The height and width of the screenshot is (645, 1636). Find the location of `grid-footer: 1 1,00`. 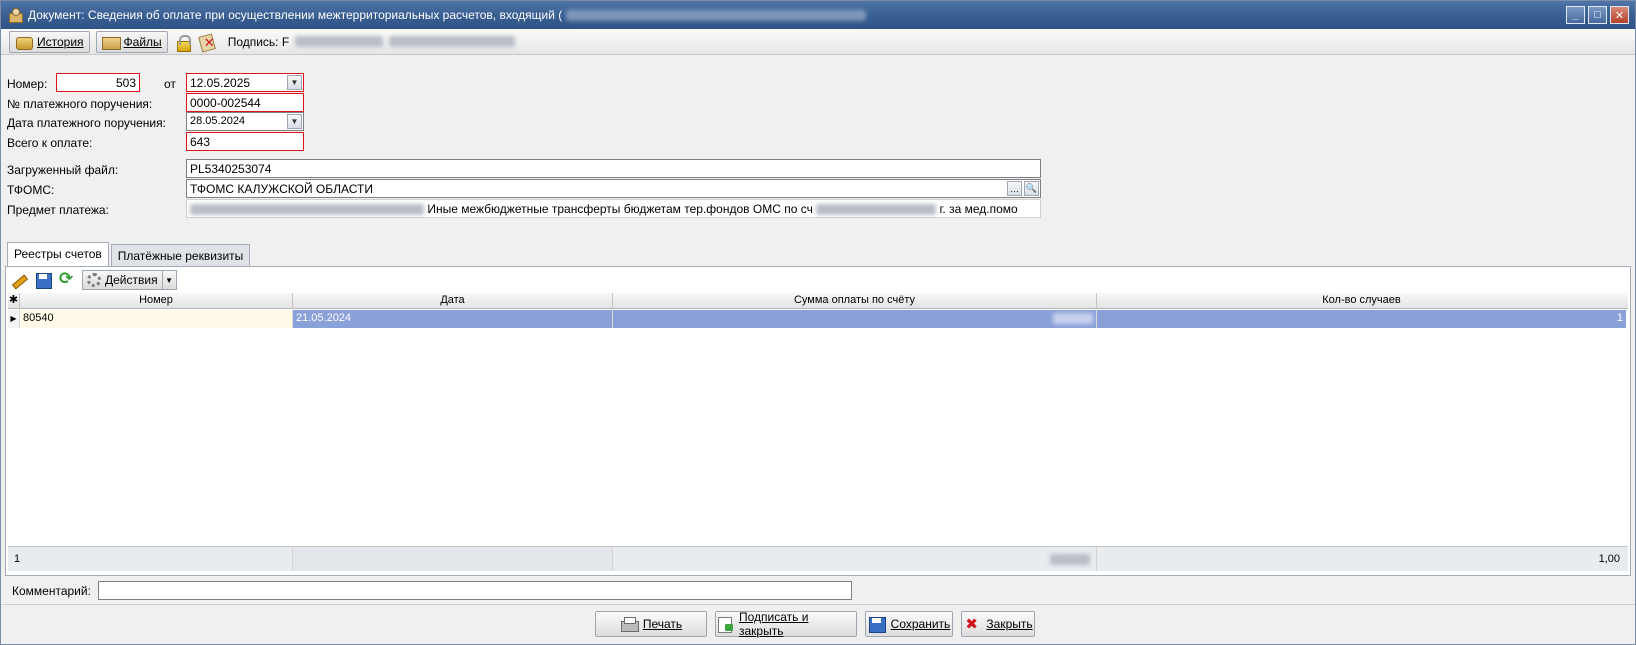

grid-footer: 1 1,00 is located at coordinates (818, 558).